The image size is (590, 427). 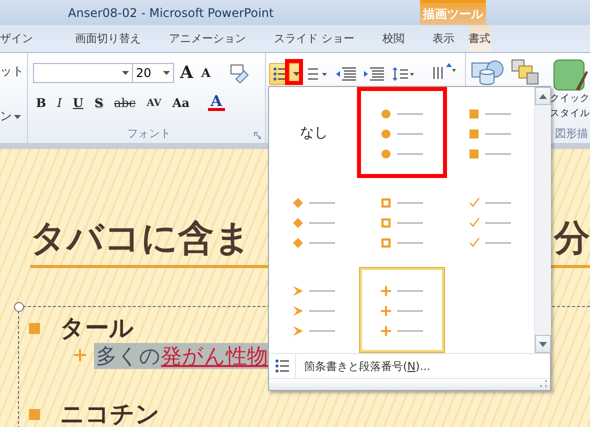 I want to click on ribbon-tab: スライド ショー, so click(x=314, y=38).